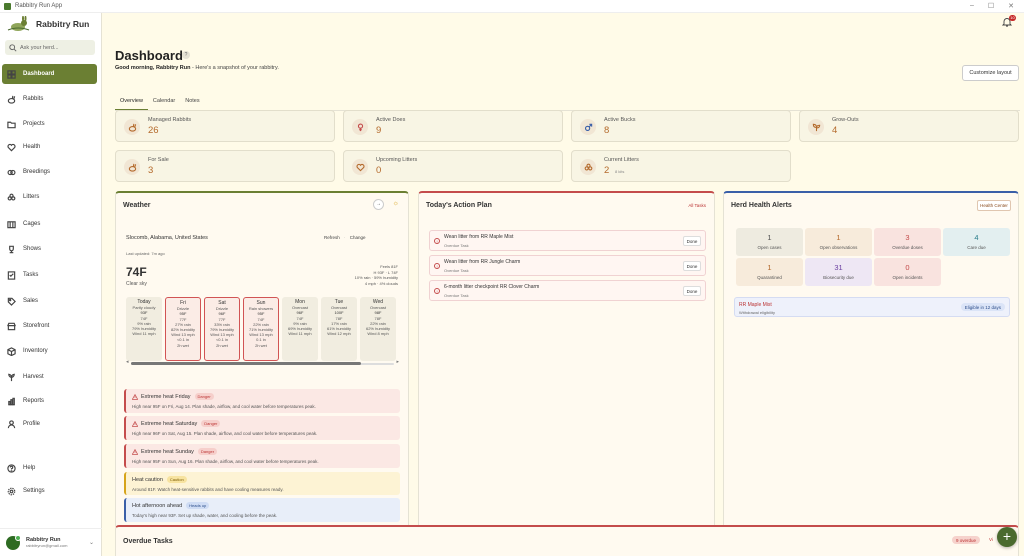 The image size is (1024, 556). I want to click on maximize-icon: ☐, so click(991, 6).